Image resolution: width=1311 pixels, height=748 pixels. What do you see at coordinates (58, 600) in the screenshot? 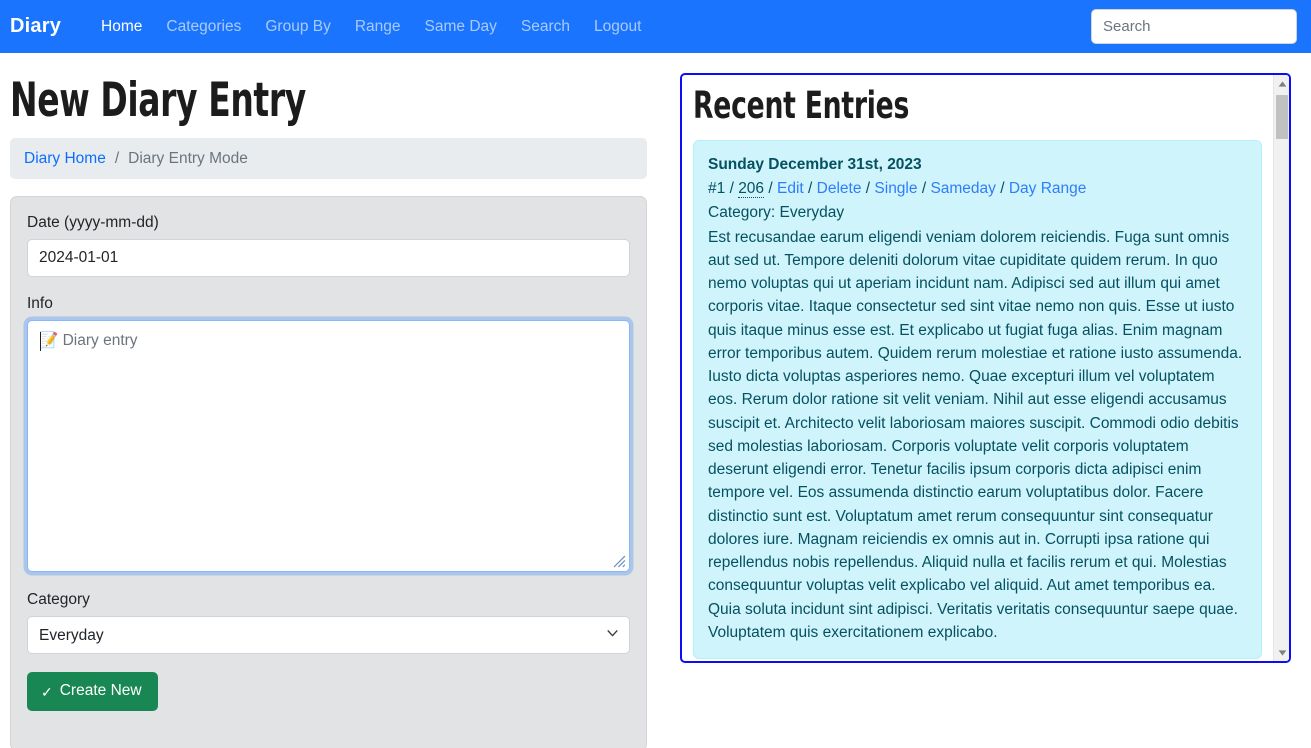
I see `category-label: Category` at bounding box center [58, 600].